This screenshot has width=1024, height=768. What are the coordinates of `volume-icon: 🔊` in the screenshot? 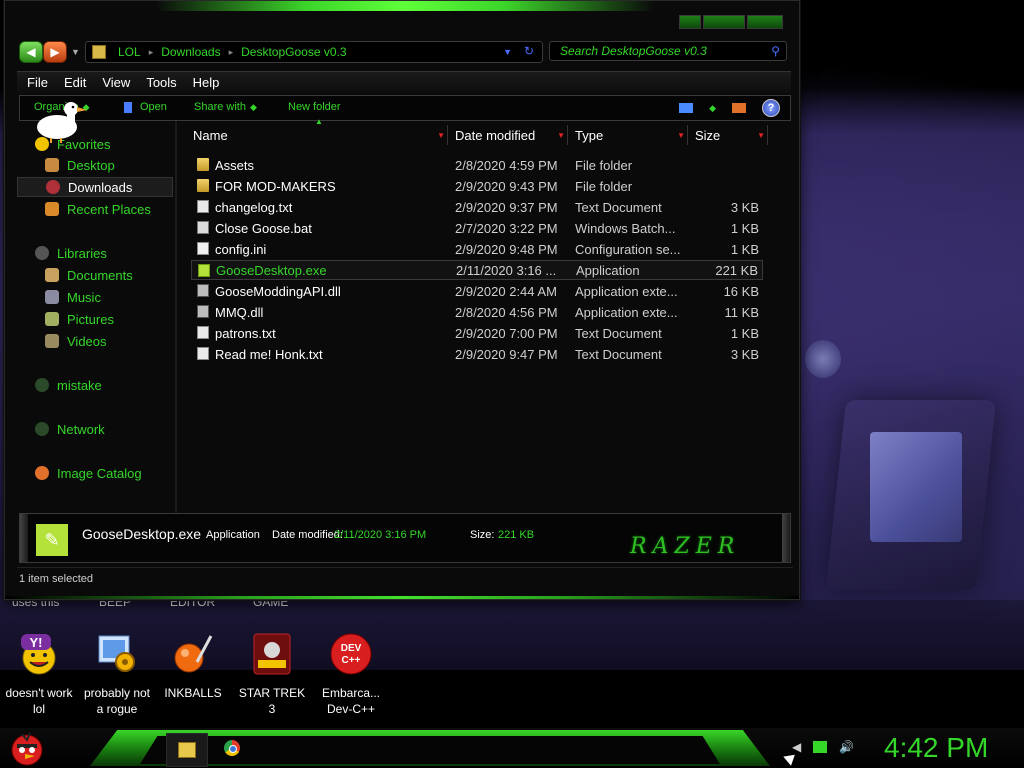 It's located at (846, 747).